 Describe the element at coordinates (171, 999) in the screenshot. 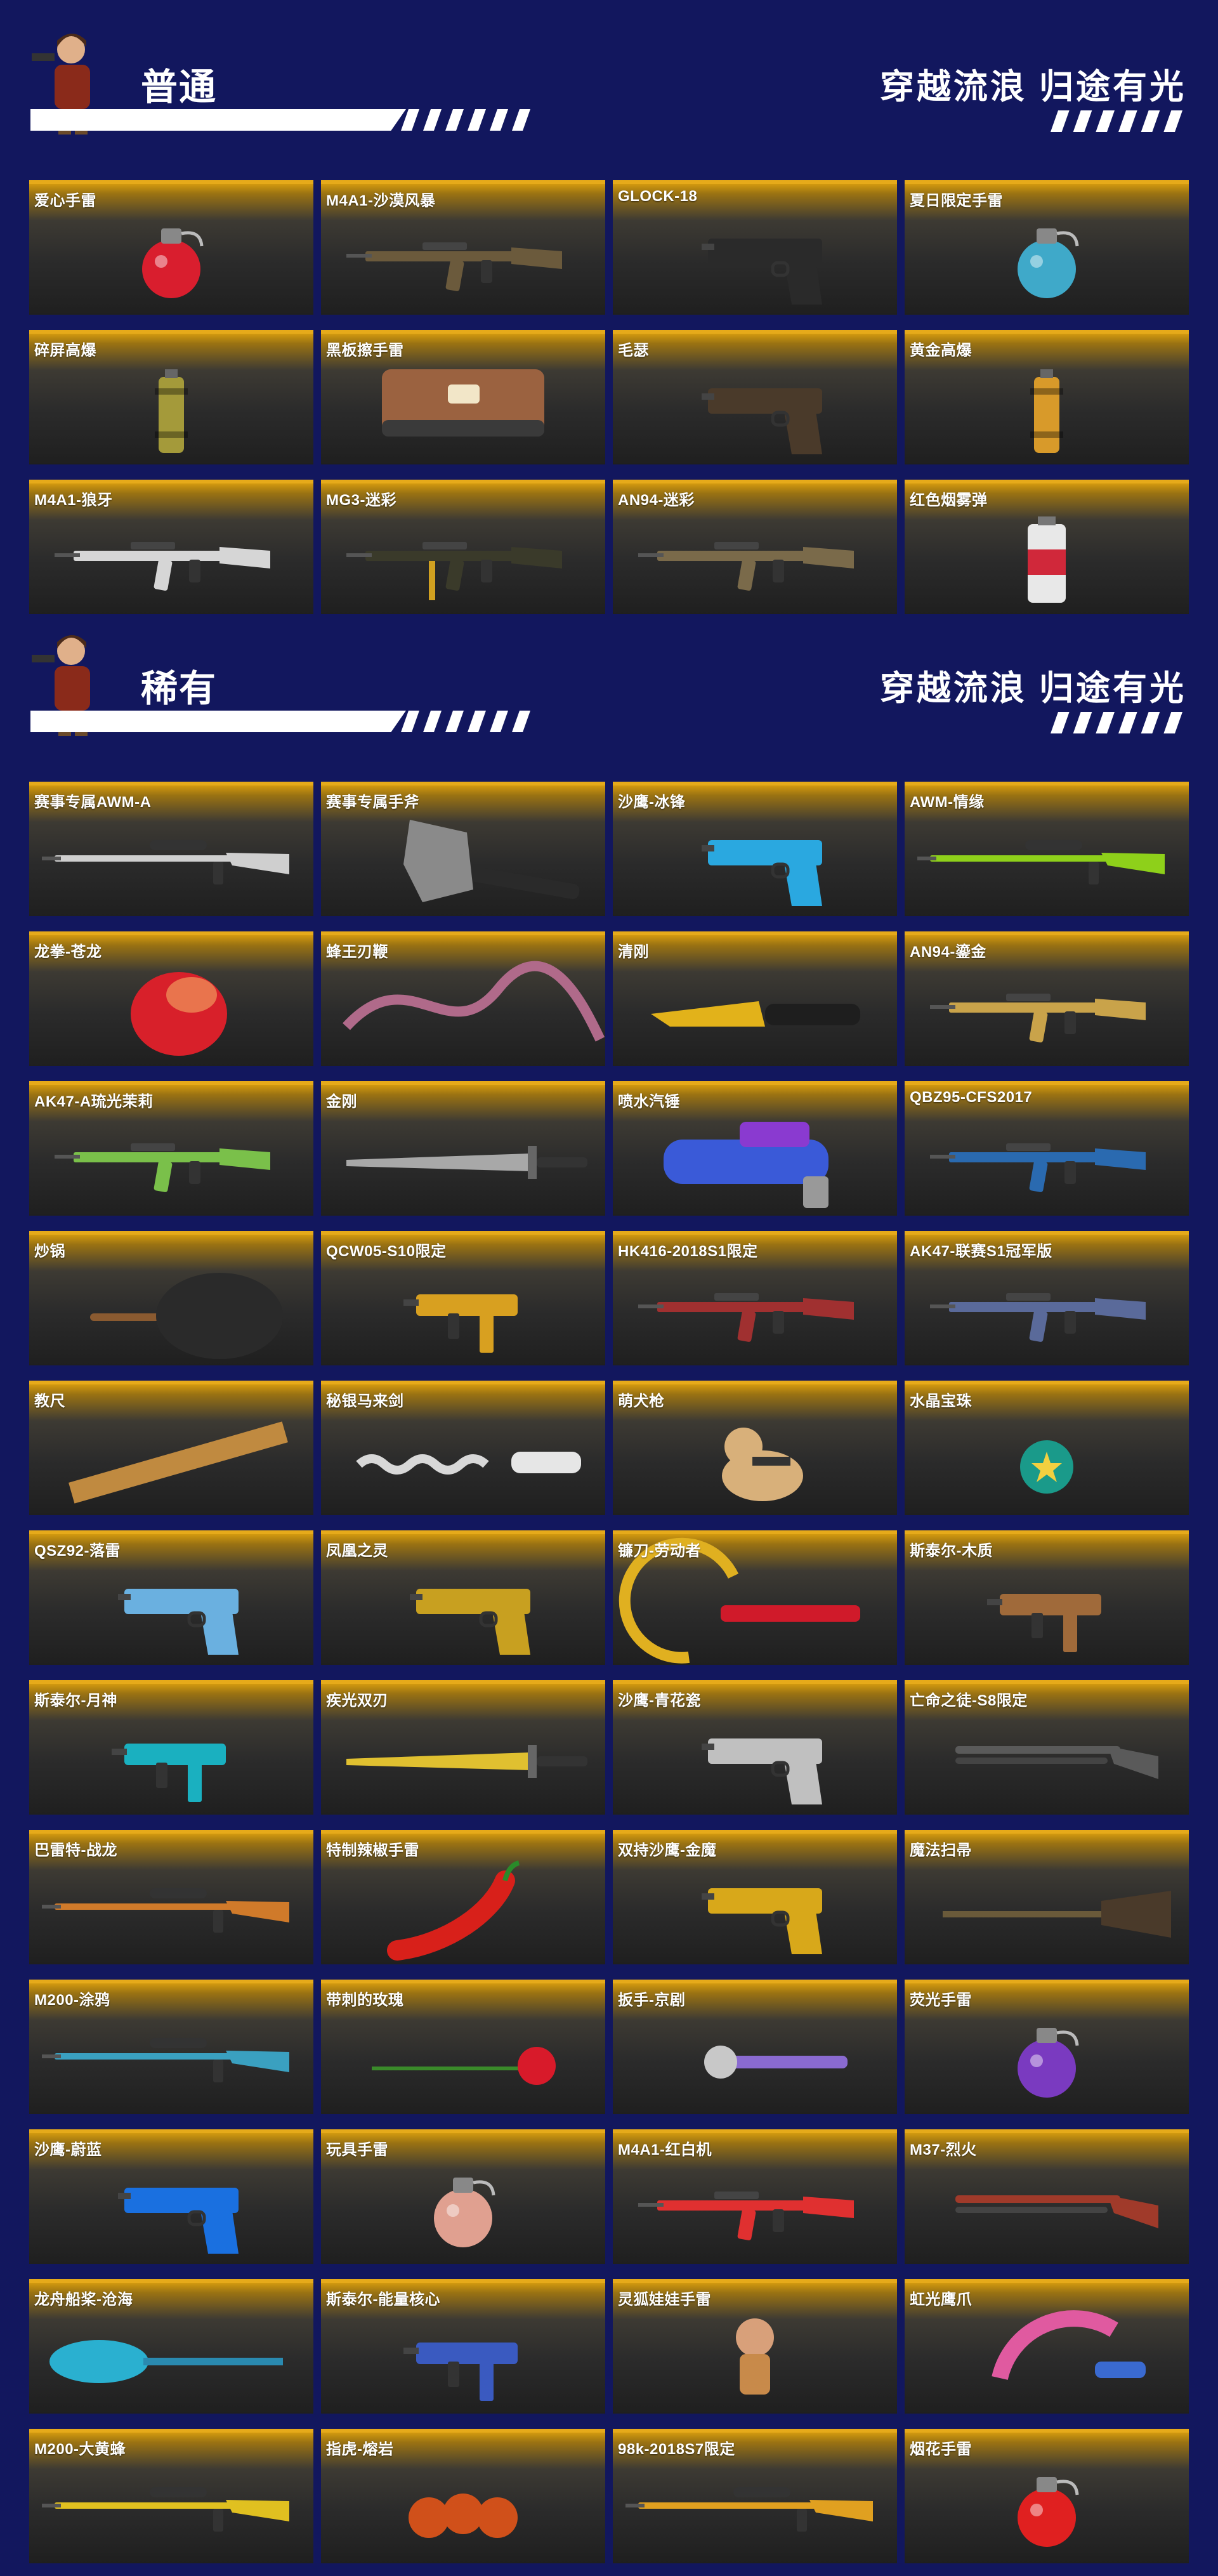

I see `item-card: 龙拳-苍龙` at that location.